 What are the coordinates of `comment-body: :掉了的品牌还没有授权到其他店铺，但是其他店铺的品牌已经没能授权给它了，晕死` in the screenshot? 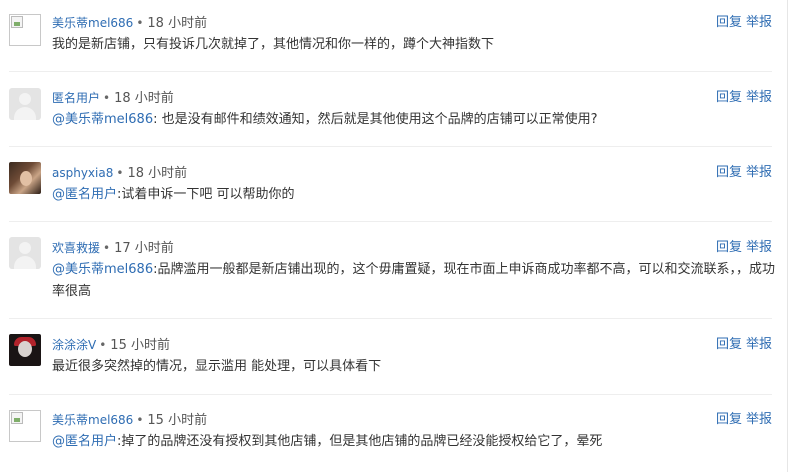 It's located at (360, 441).